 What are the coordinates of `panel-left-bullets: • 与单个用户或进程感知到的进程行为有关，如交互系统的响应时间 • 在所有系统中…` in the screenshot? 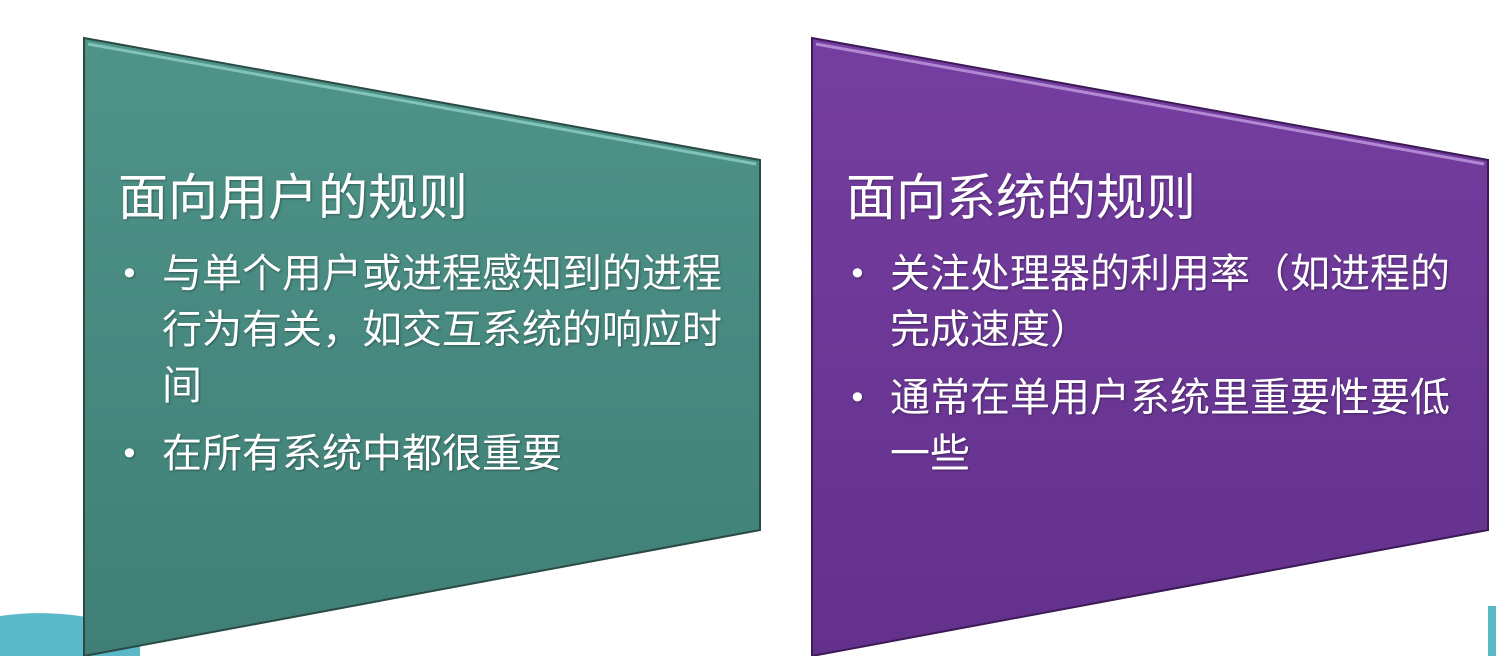 It's located at (428, 364).